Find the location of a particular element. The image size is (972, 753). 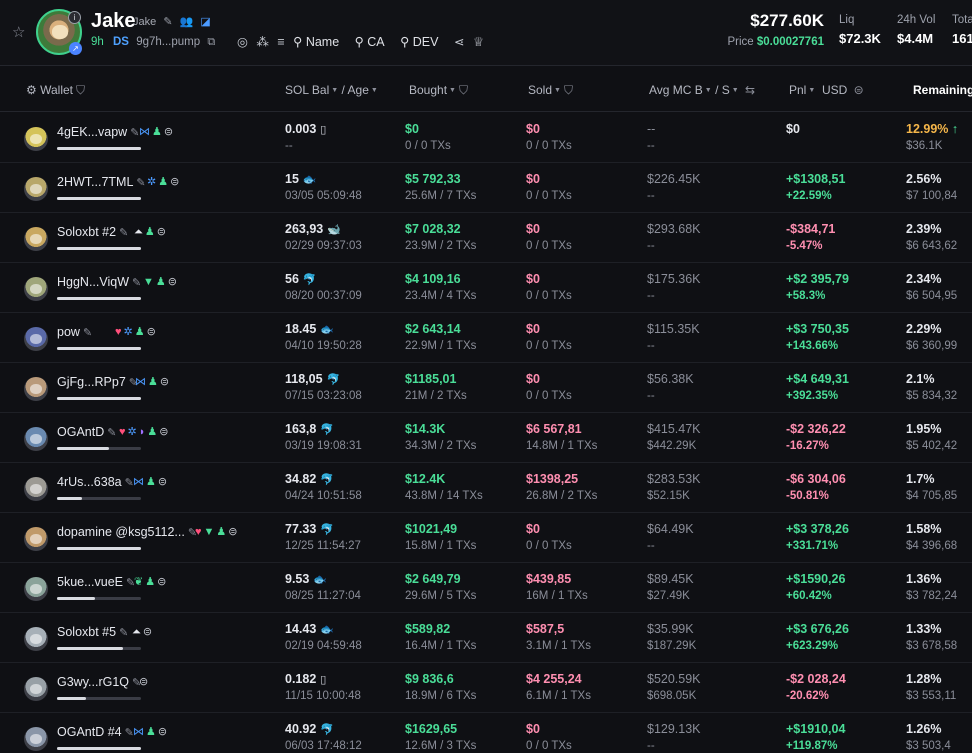

avg-mc-sell: -- is located at coordinates (651, 146).